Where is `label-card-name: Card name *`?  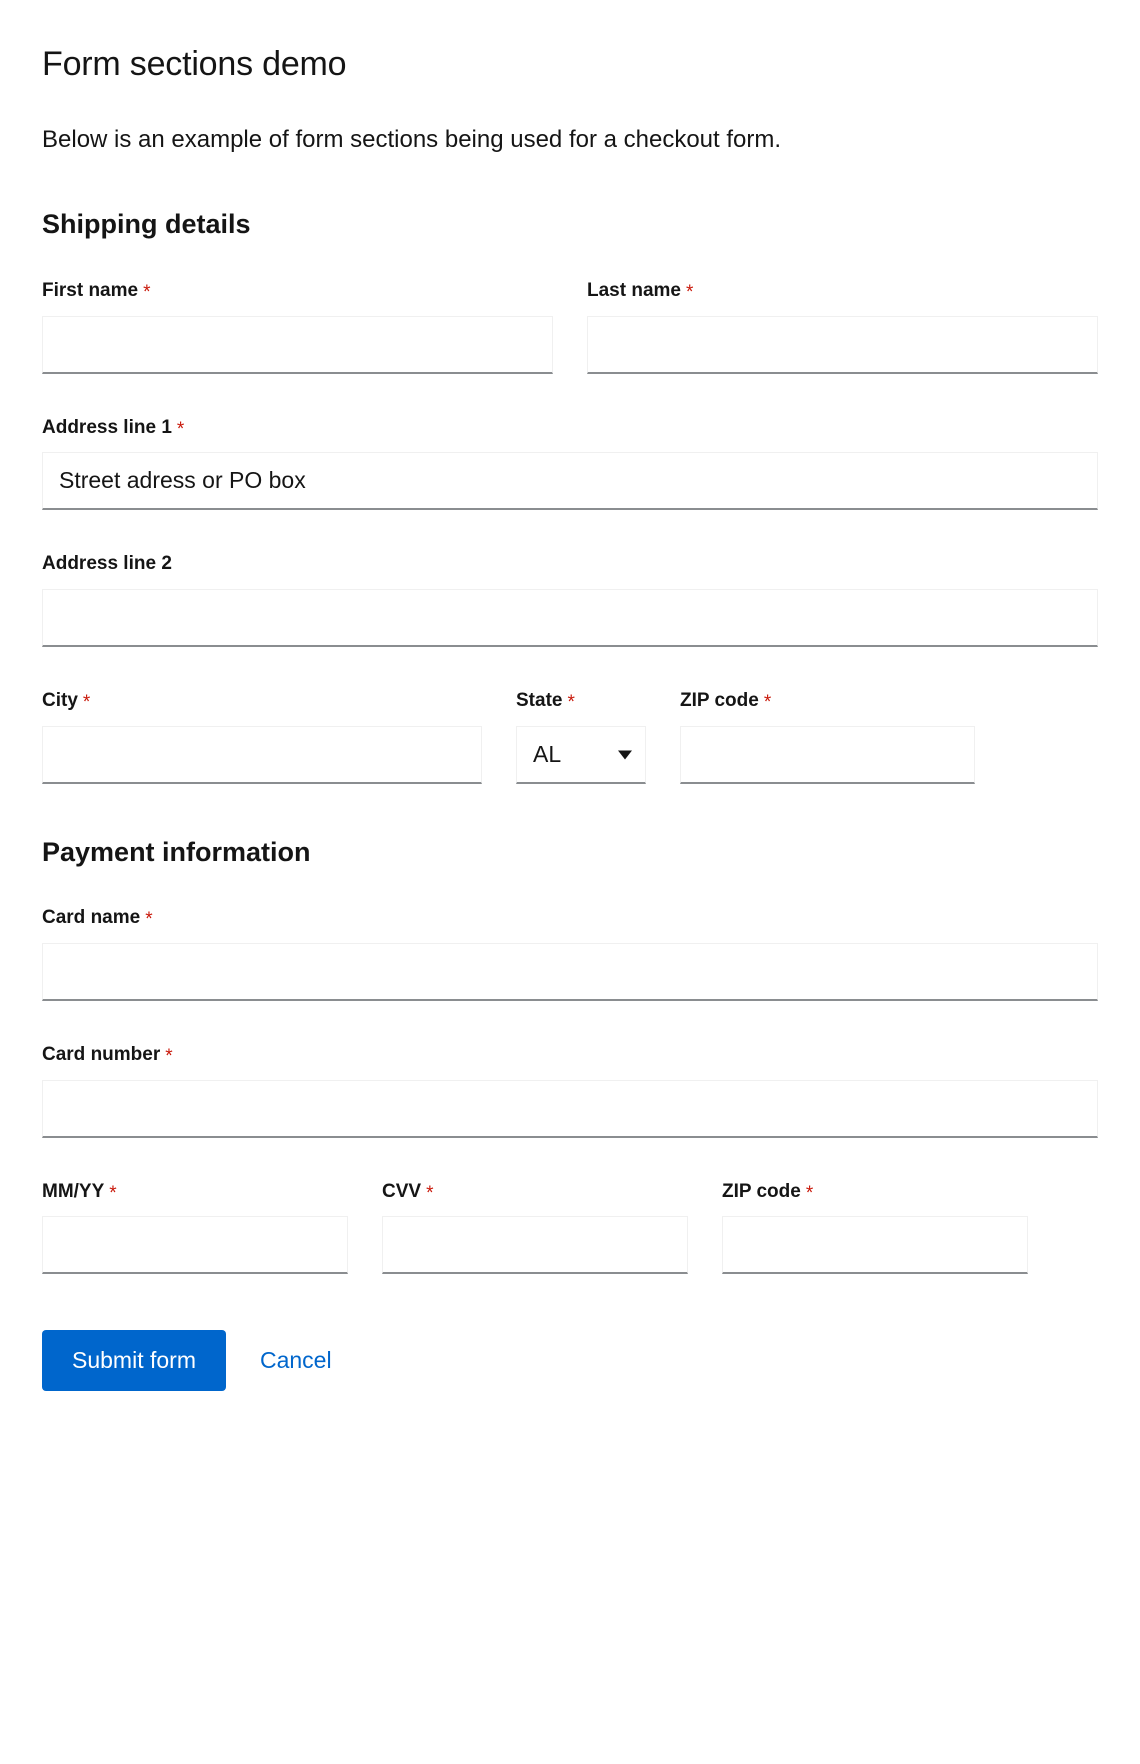 label-card-name: Card name * is located at coordinates (570, 918).